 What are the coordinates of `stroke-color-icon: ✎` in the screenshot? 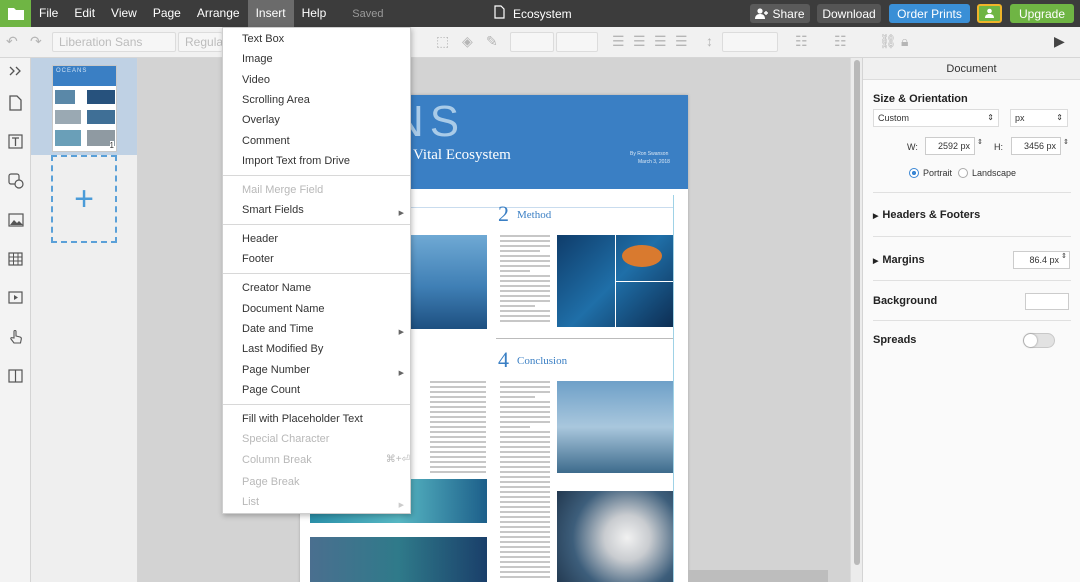 It's located at (492, 41).